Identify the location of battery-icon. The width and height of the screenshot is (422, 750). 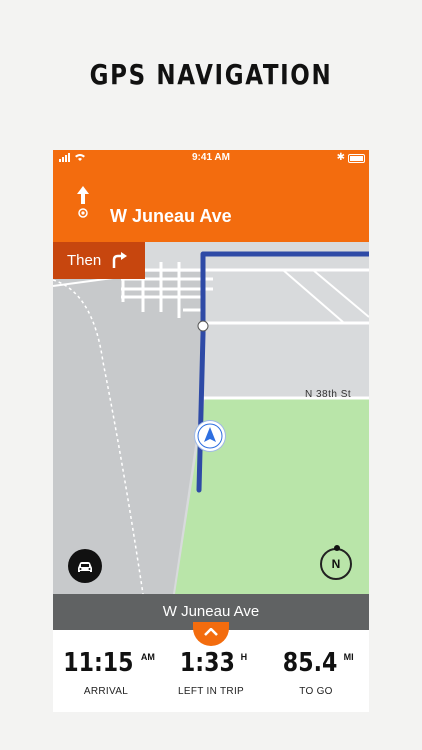
(356, 158).